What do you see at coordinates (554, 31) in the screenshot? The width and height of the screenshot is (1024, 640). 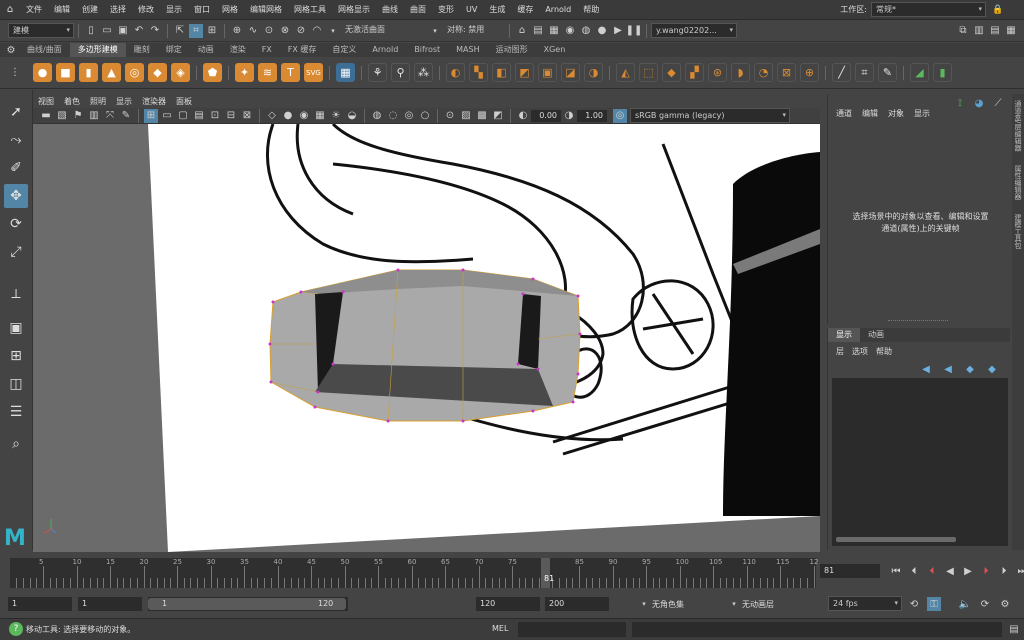 I see `render-frame-icon: ▦` at bounding box center [554, 31].